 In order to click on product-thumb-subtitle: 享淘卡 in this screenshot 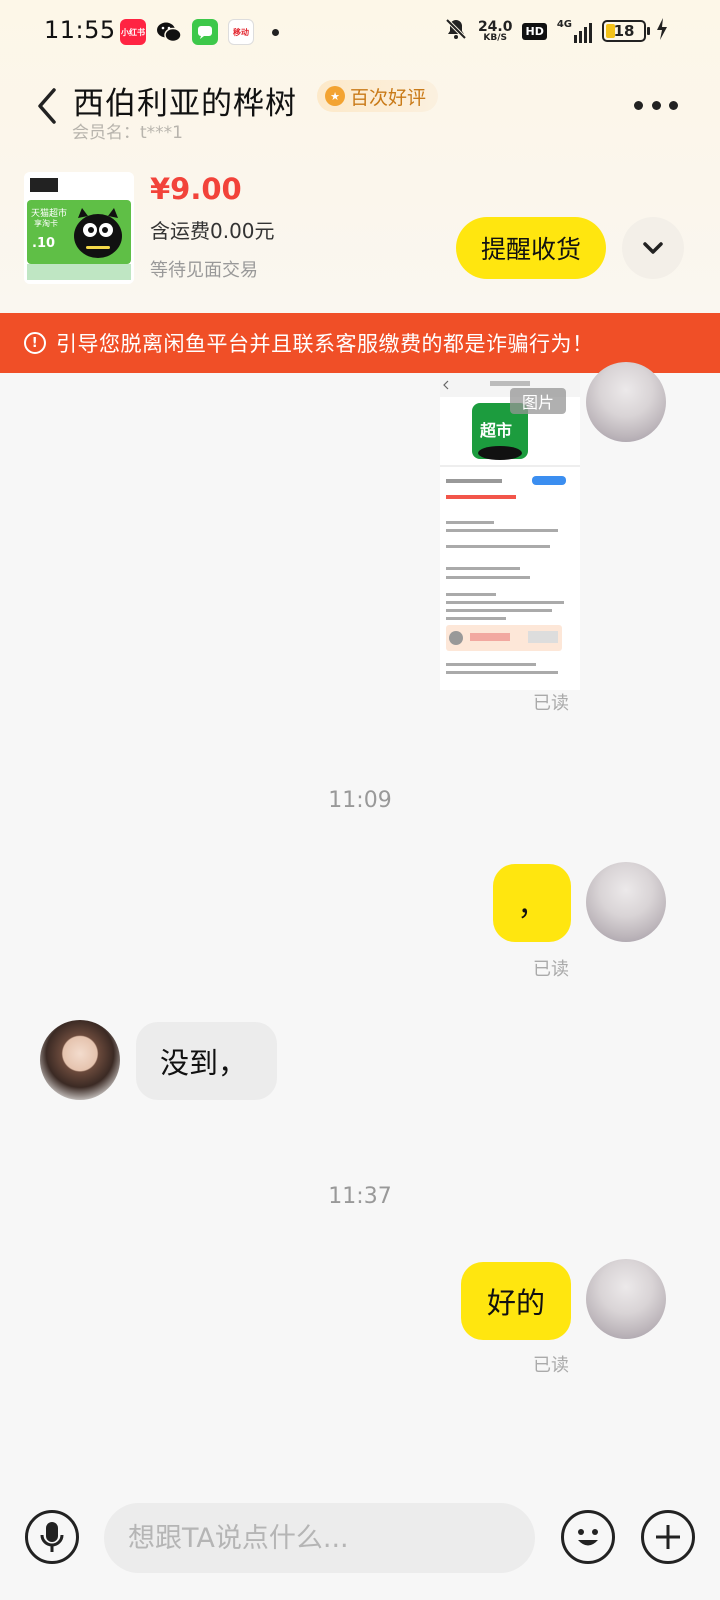, I will do `click(46, 223)`.